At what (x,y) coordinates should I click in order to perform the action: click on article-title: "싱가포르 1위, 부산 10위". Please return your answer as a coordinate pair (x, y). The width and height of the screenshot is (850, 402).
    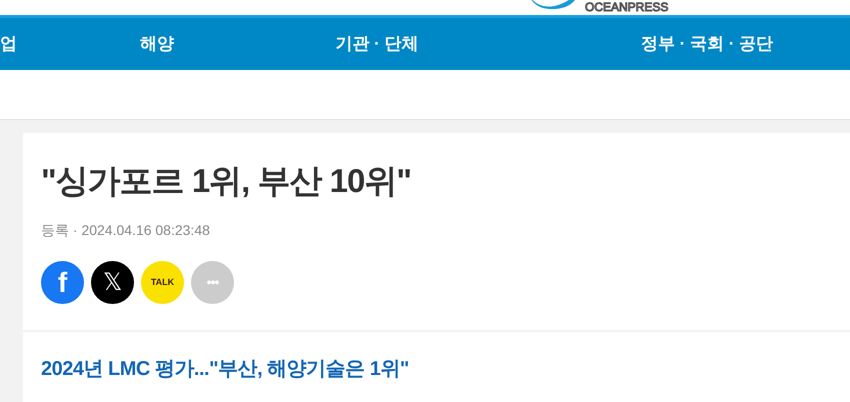
    Looking at the image, I should click on (226, 181).